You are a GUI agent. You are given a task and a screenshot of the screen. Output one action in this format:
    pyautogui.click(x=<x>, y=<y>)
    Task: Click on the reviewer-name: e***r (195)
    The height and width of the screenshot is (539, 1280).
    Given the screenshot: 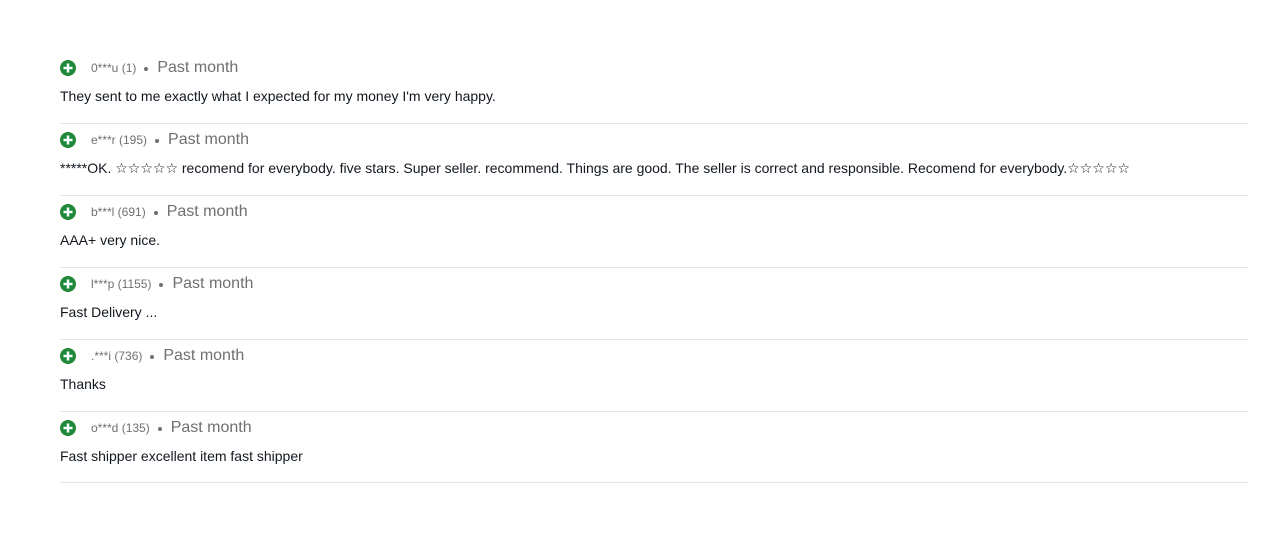 What is the action you would take?
    pyautogui.click(x=119, y=140)
    